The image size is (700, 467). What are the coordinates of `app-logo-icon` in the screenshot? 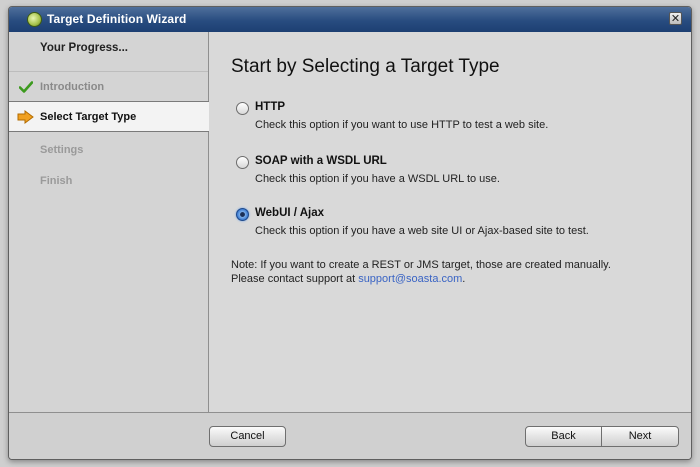 It's located at (34, 19).